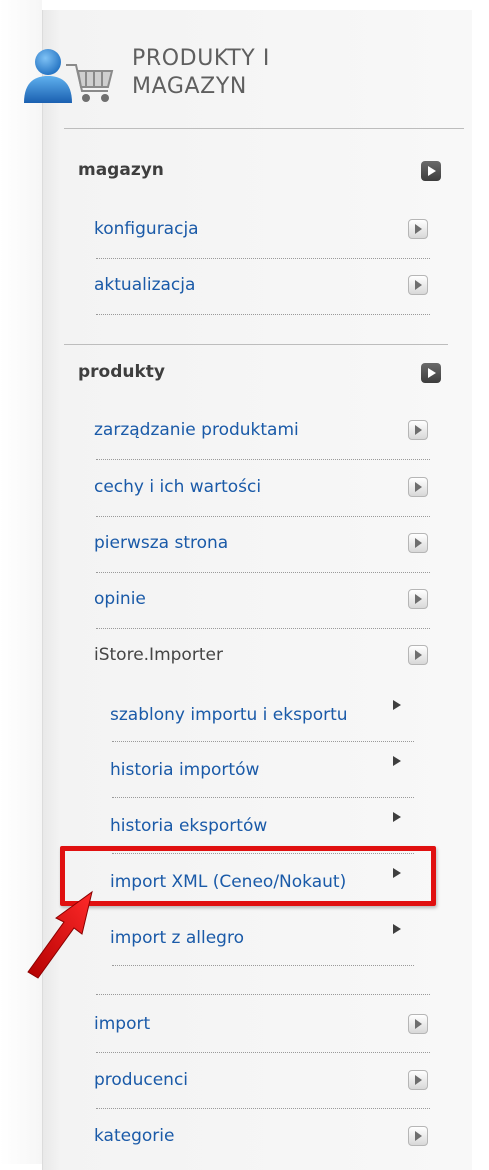 Image resolution: width=489 pixels, height=1170 pixels. What do you see at coordinates (418, 285) in the screenshot?
I see `arrow-button-aktualizacja` at bounding box center [418, 285].